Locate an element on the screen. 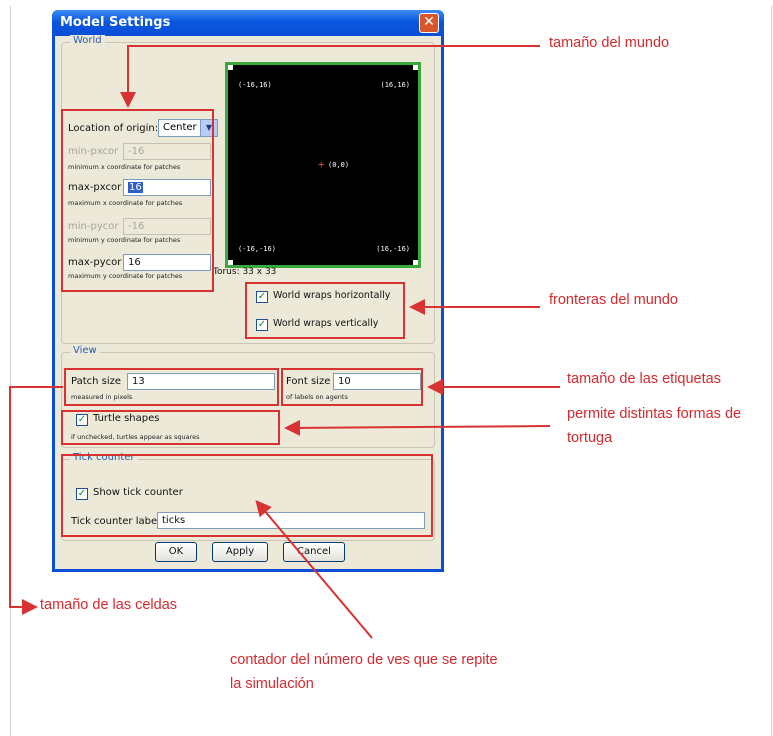  apply-button: Apply is located at coordinates (240, 552).